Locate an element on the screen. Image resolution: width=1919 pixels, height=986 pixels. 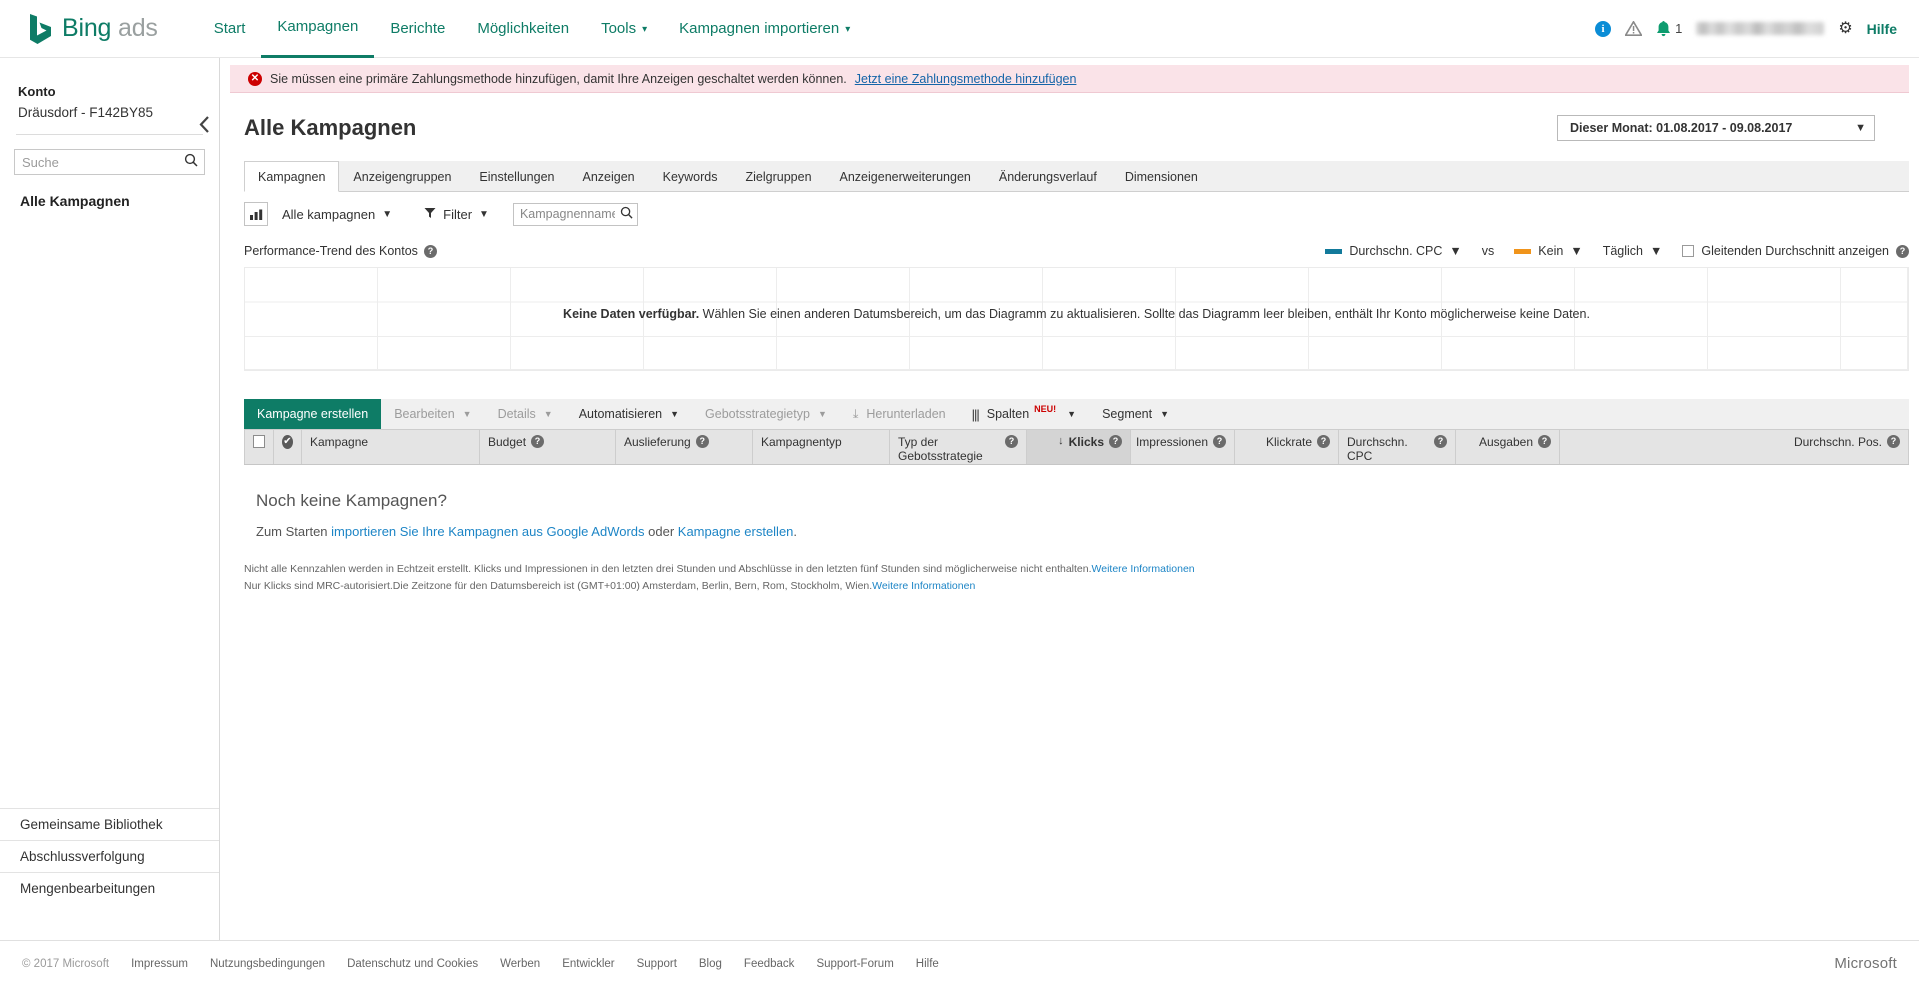
columns-dropdown: ||| Spalten NEU! ▼ is located at coordinates (1024, 414).